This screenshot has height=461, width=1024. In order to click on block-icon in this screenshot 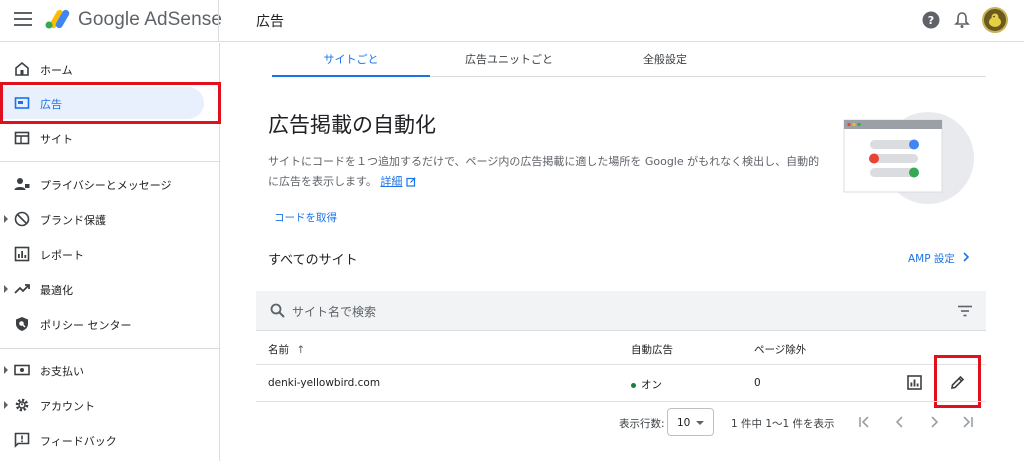, I will do `click(22, 219)`.